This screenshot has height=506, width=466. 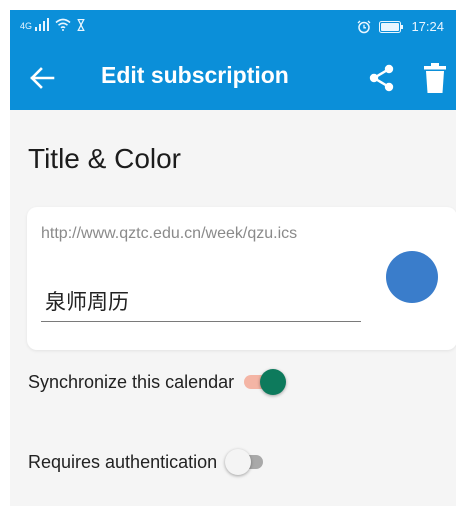 I want to click on signal-icon, so click(x=42, y=24).